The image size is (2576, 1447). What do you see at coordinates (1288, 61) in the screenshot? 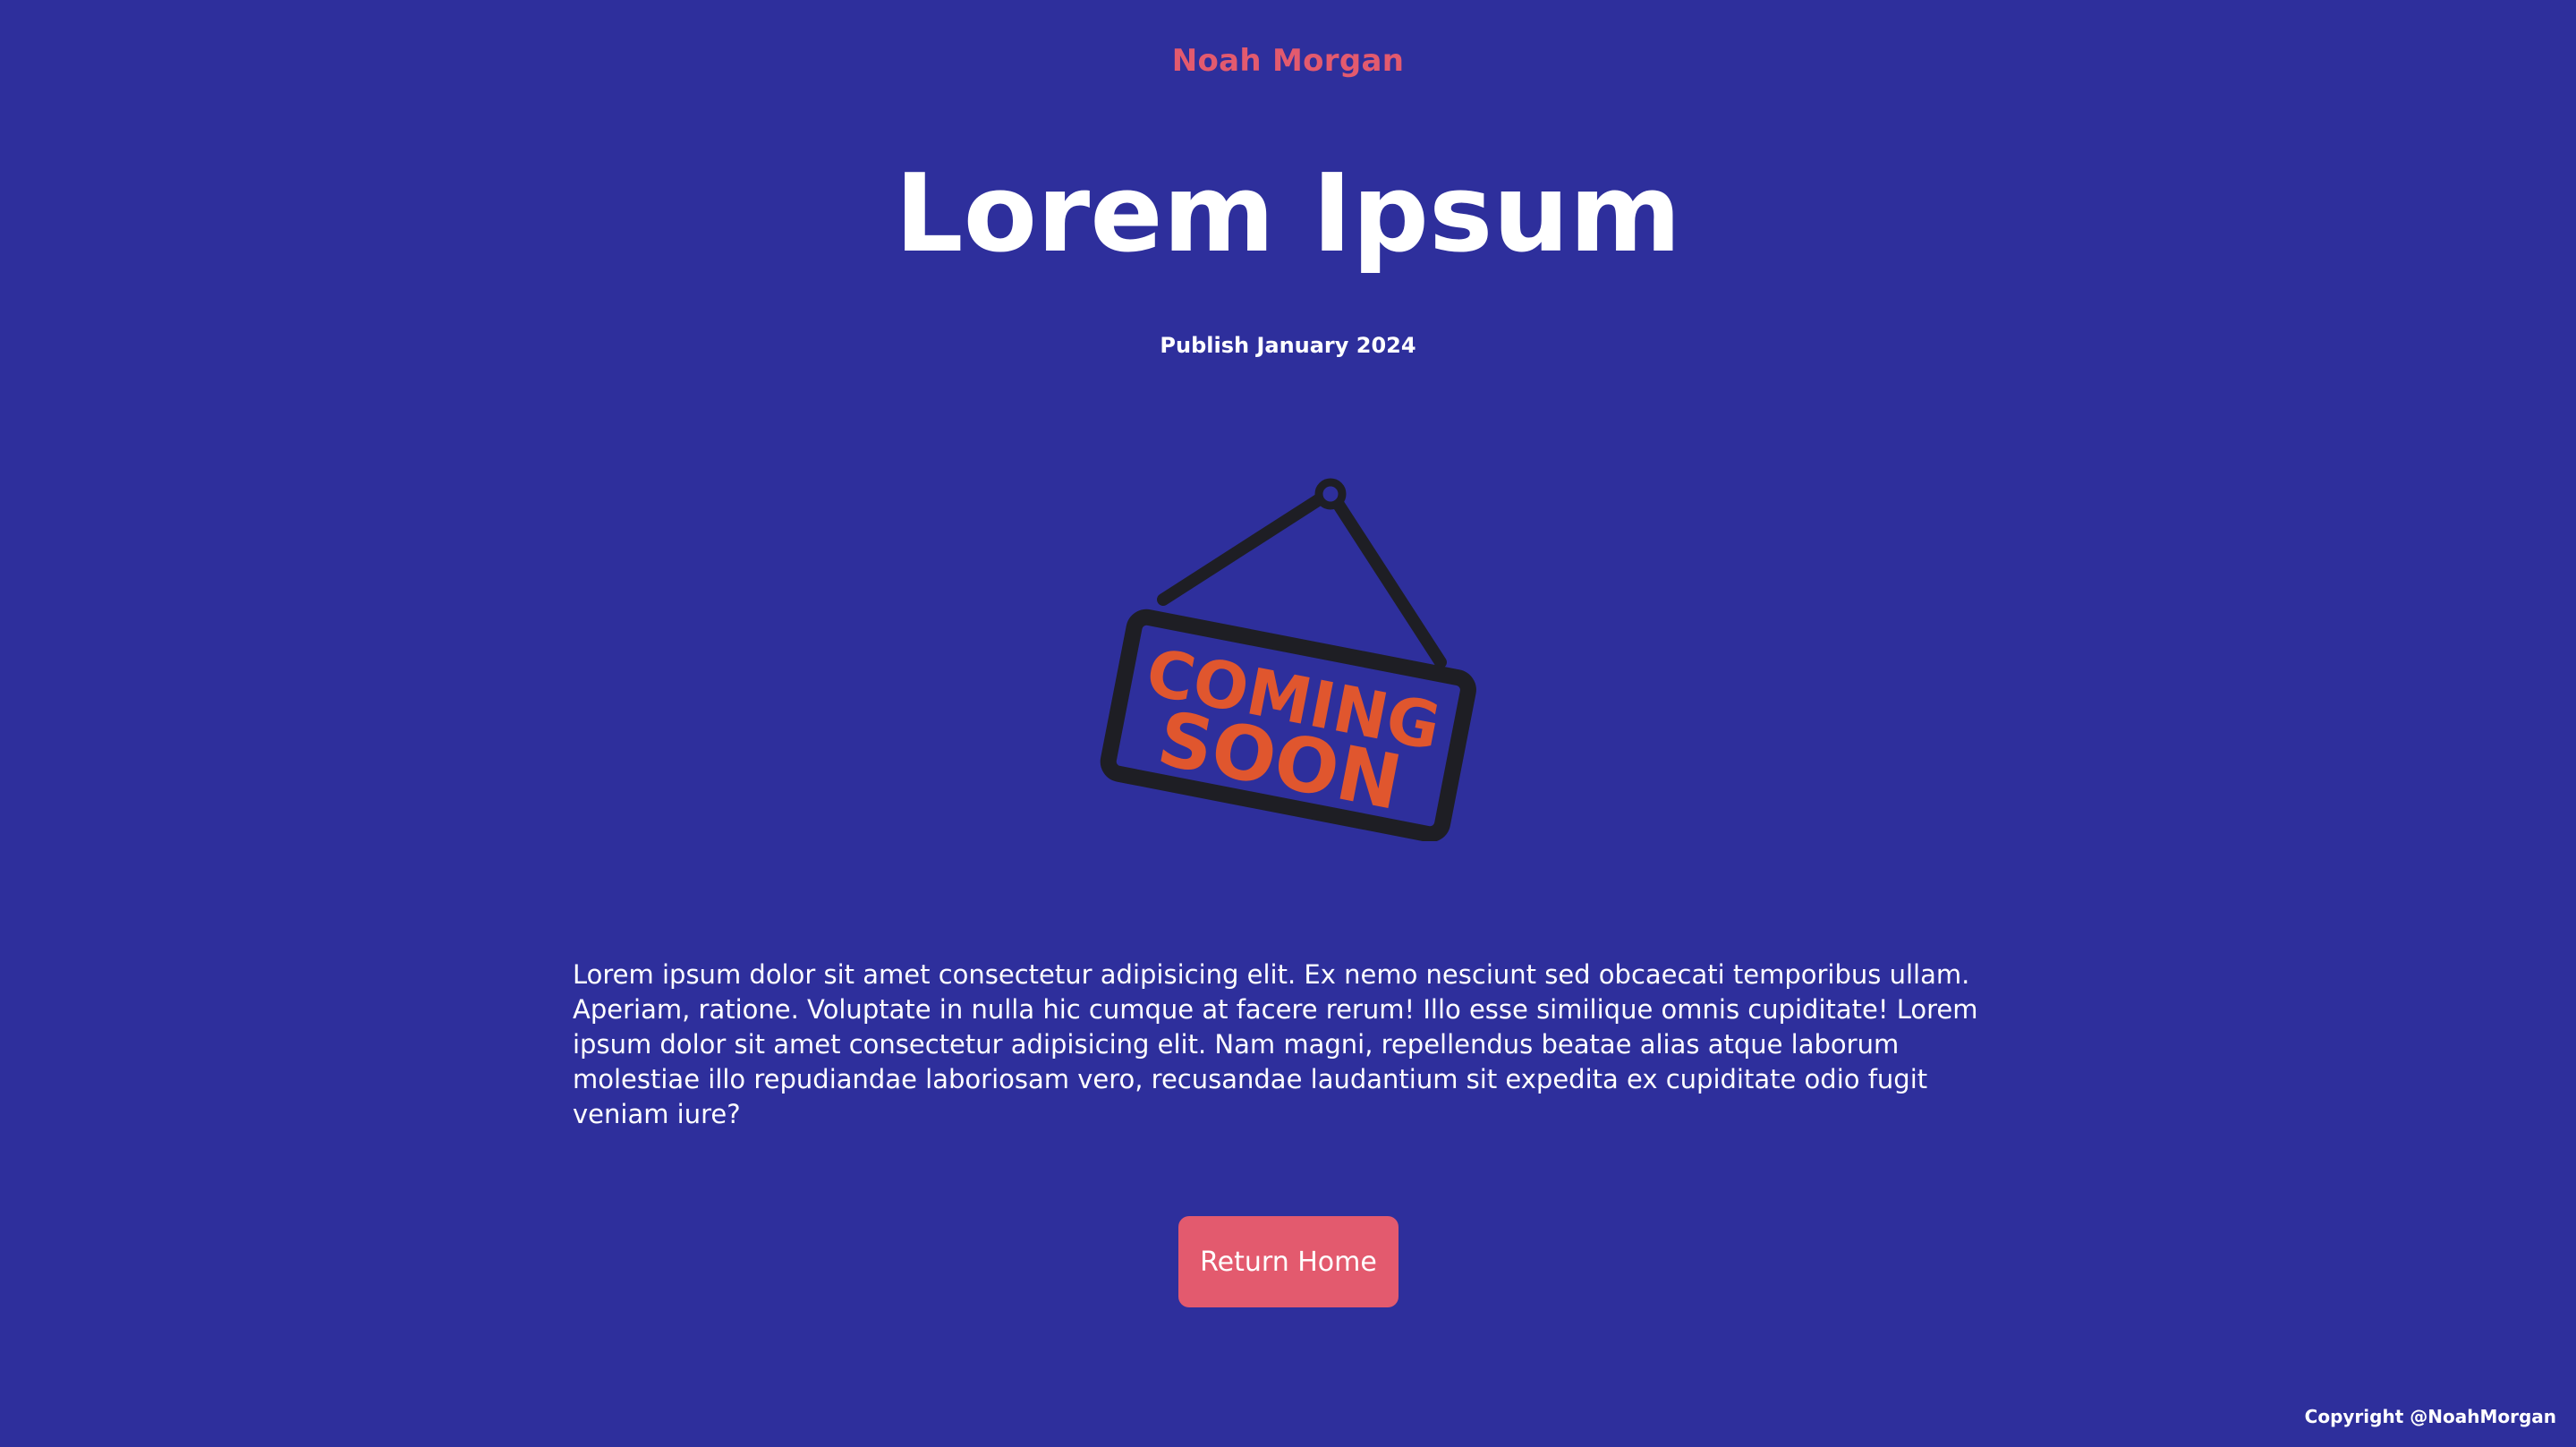
I see `brand-name: Noah Morgan` at bounding box center [1288, 61].